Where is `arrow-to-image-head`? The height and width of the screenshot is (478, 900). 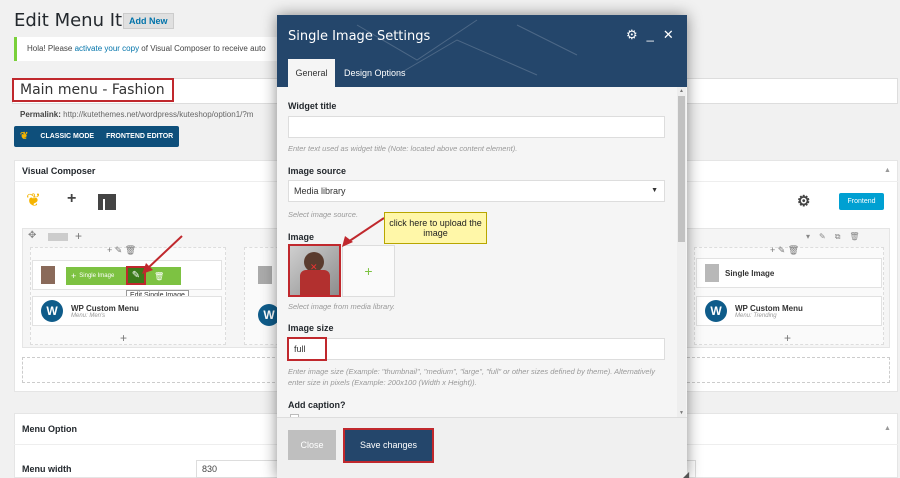
arrow-to-image-head is located at coordinates (347, 241).